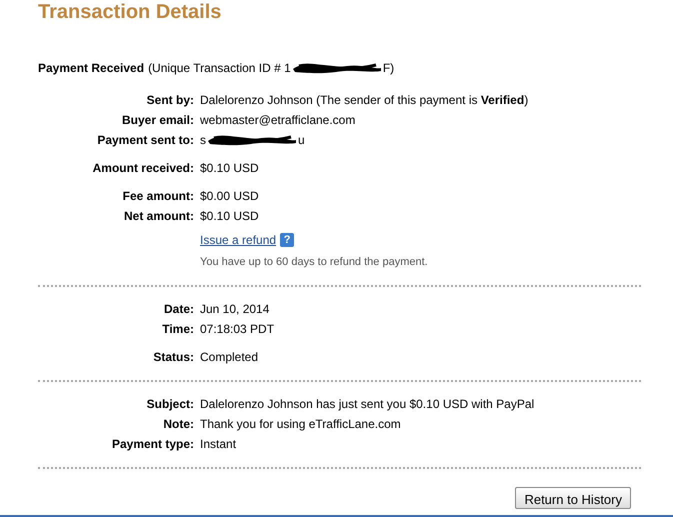 This screenshot has width=673, height=517. I want to click on field-label: Payment sent to:, so click(145, 140).